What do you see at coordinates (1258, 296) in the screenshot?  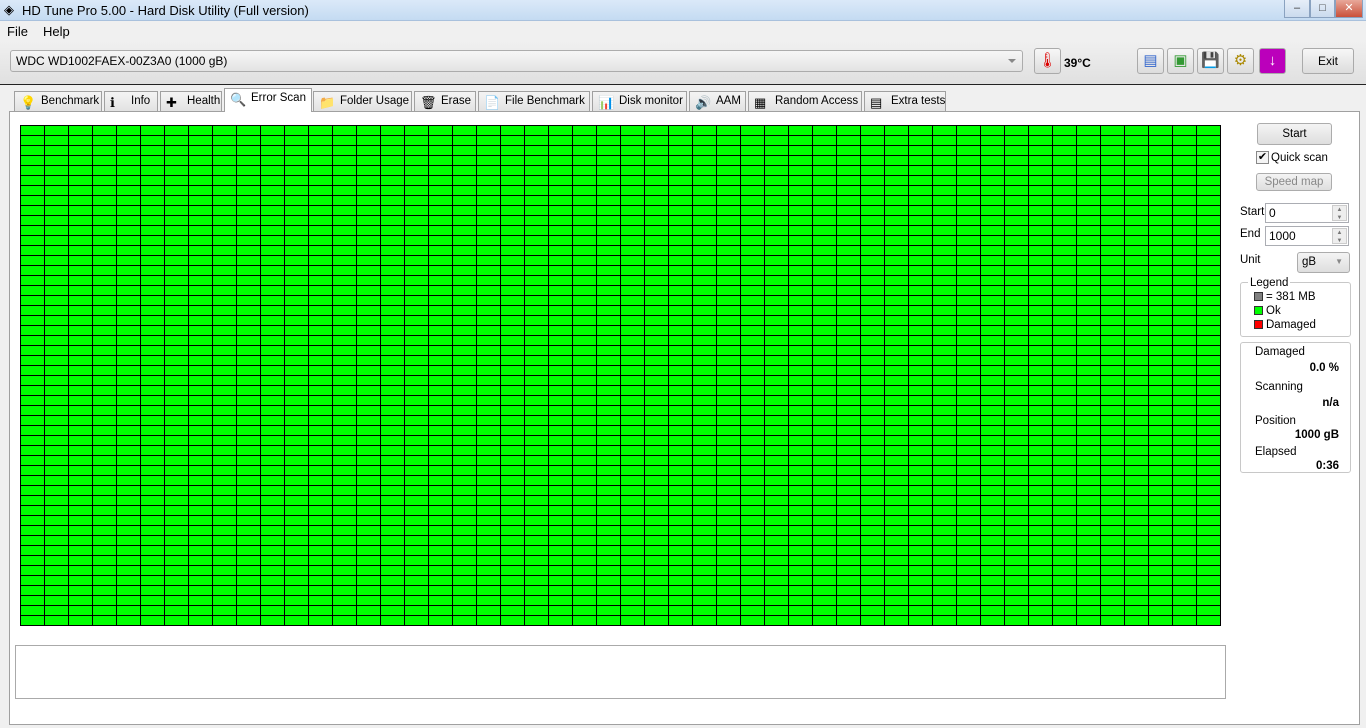 I see `block-swatch` at bounding box center [1258, 296].